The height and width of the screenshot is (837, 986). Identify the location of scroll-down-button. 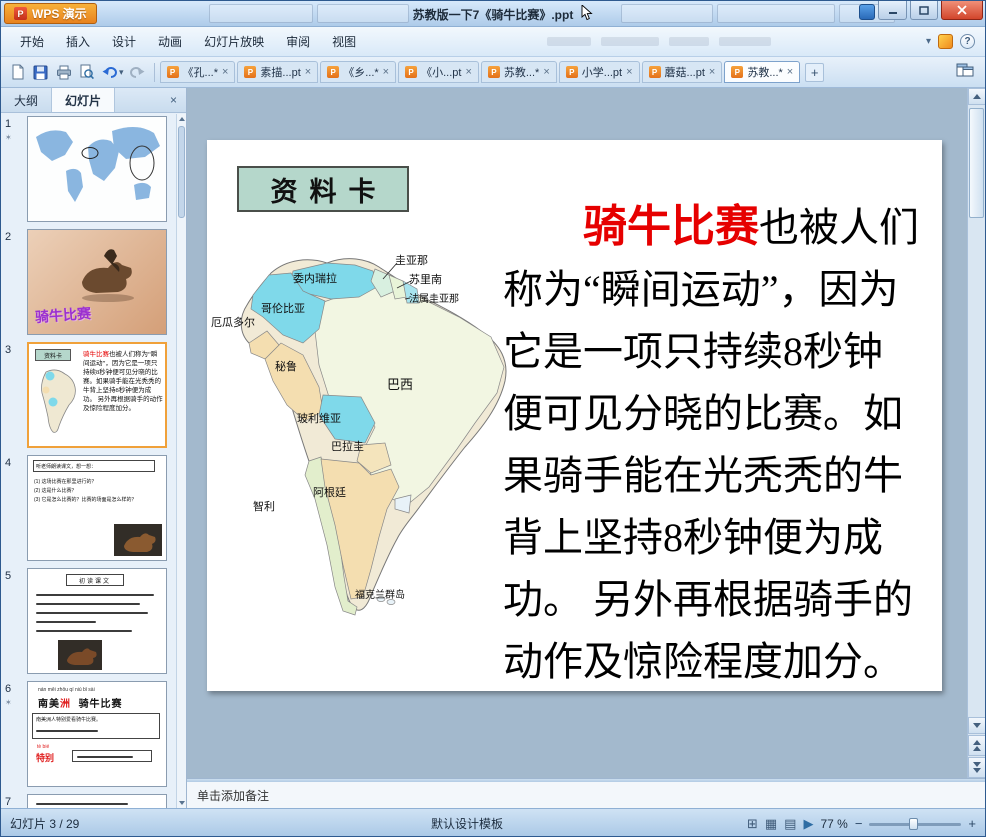
(976, 725).